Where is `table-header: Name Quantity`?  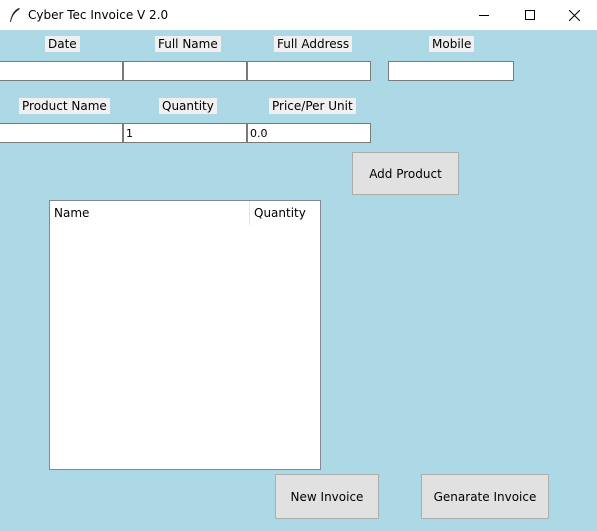 table-header: Name Quantity is located at coordinates (185, 213).